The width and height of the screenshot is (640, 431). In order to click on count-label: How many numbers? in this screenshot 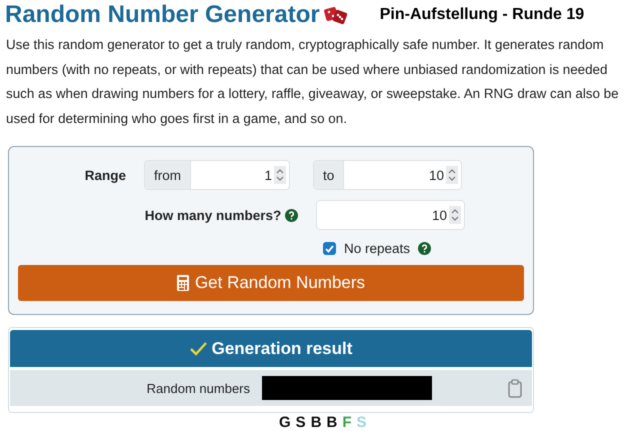, I will do `click(213, 215)`.